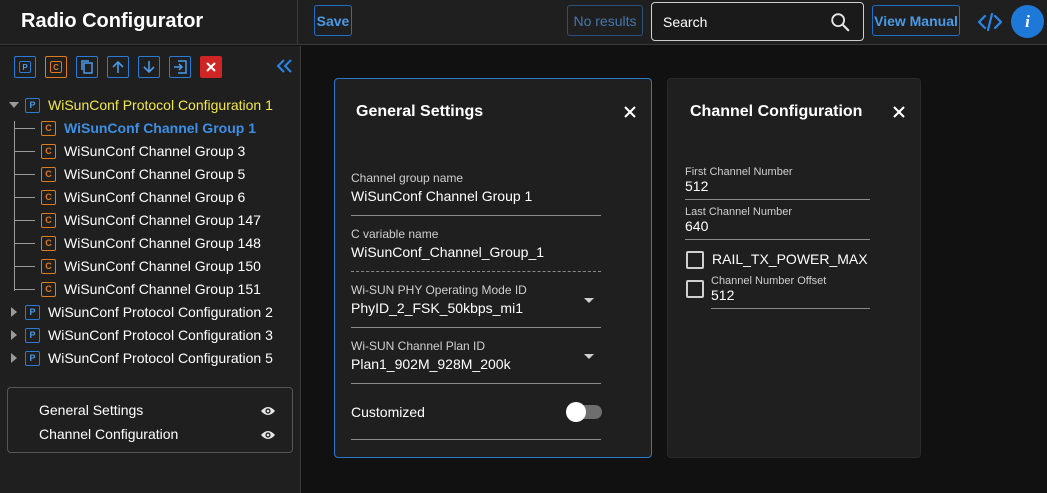 This screenshot has width=1047, height=493. What do you see at coordinates (112, 21) in the screenshot?
I see `app-title: Radio Configurator` at bounding box center [112, 21].